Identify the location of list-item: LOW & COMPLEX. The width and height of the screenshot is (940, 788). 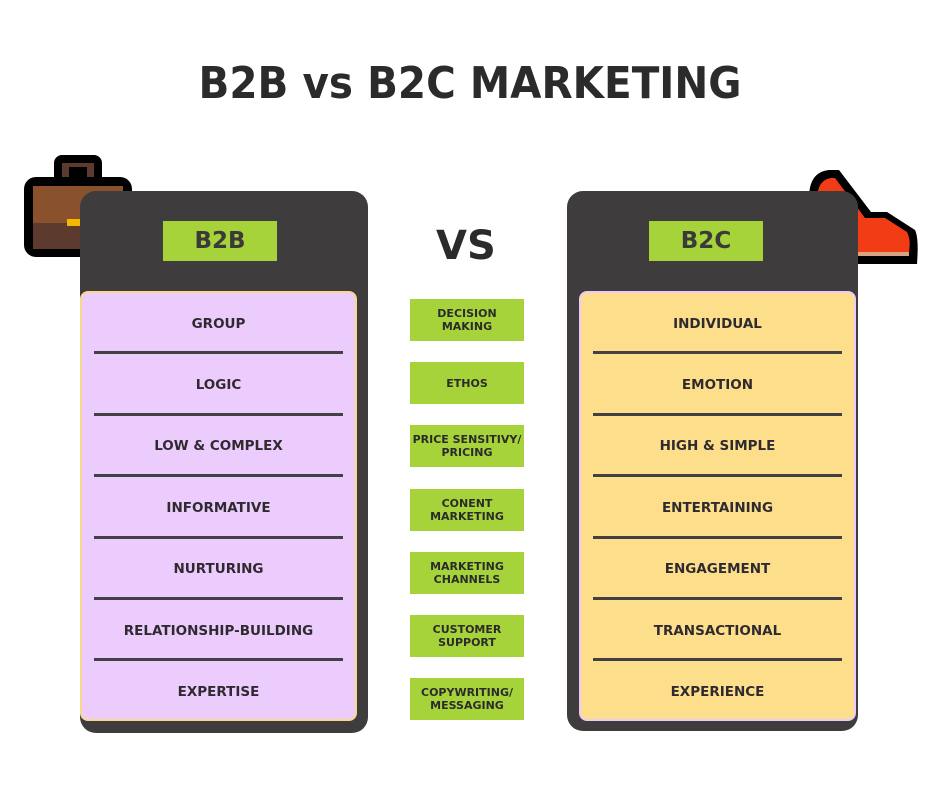
(218, 447).